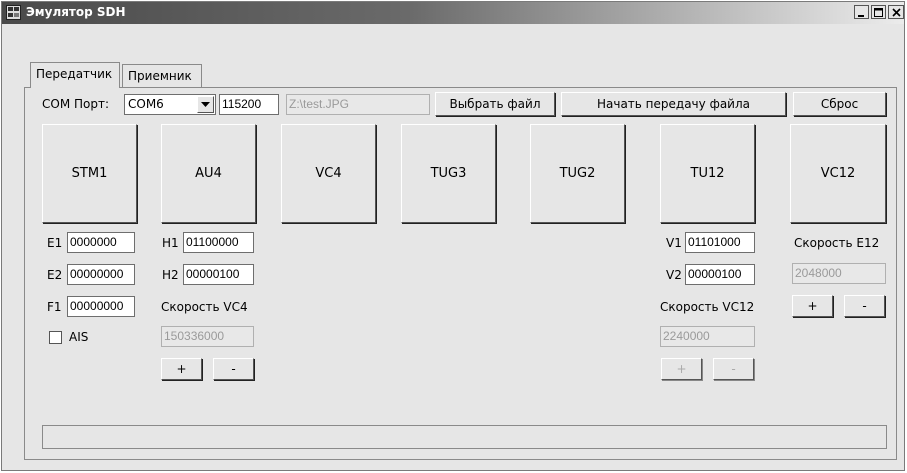 Image resolution: width=907 pixels, height=473 pixels. I want to click on maximize-button, so click(878, 12).